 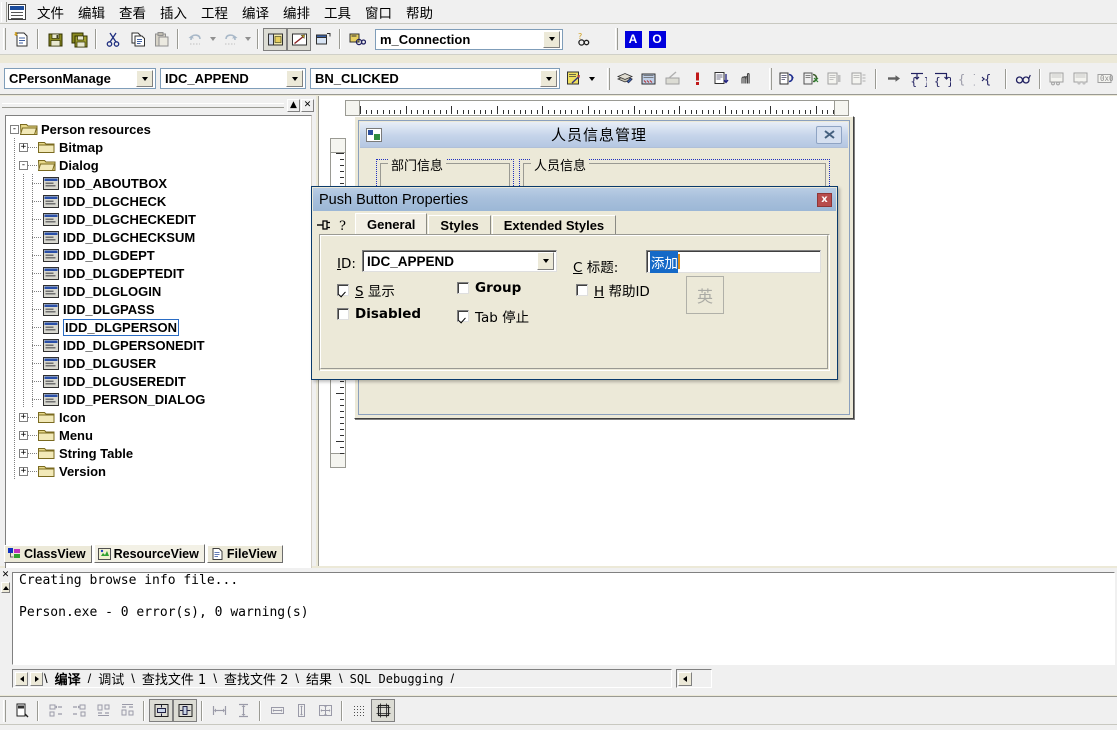 What do you see at coordinates (489, 288) in the screenshot?
I see `checkbox-group: Group` at bounding box center [489, 288].